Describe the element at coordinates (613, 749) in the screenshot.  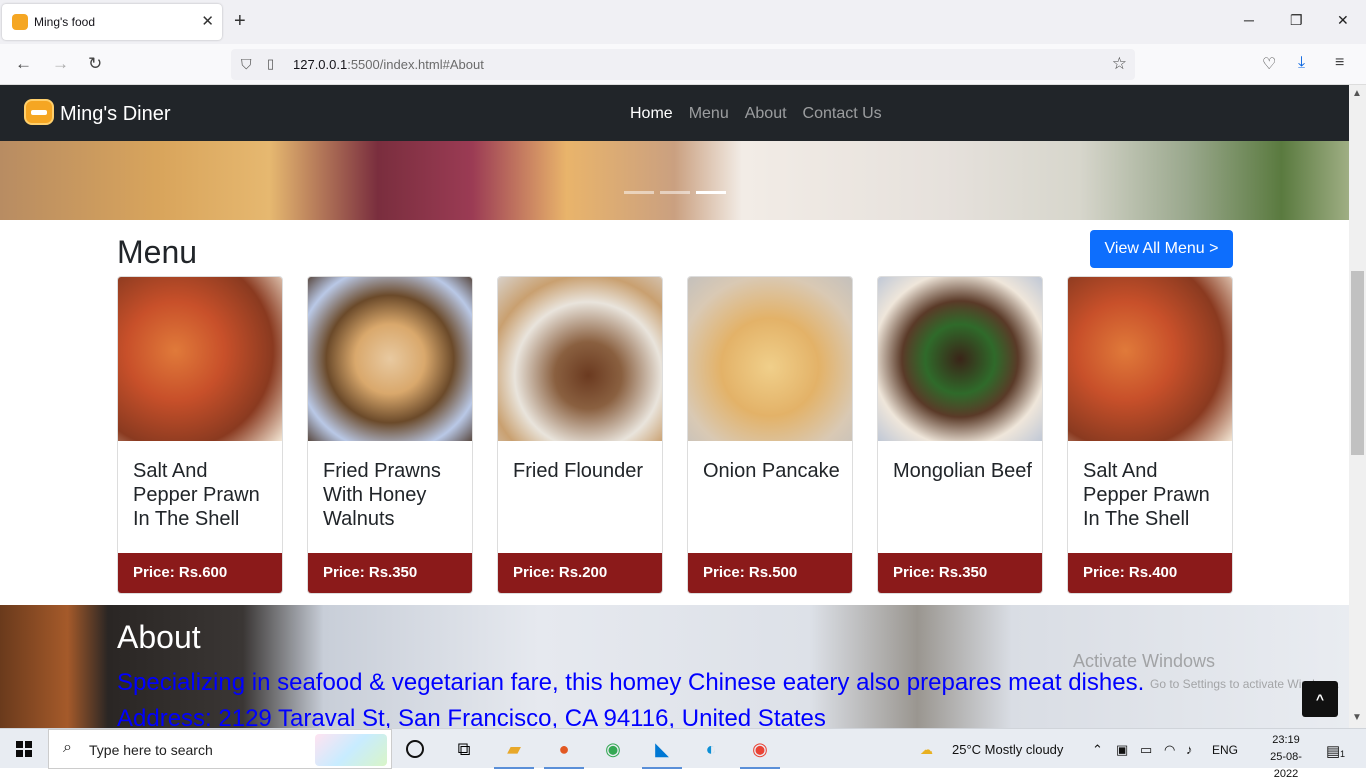
I see `chrome-icon: ◉` at that location.